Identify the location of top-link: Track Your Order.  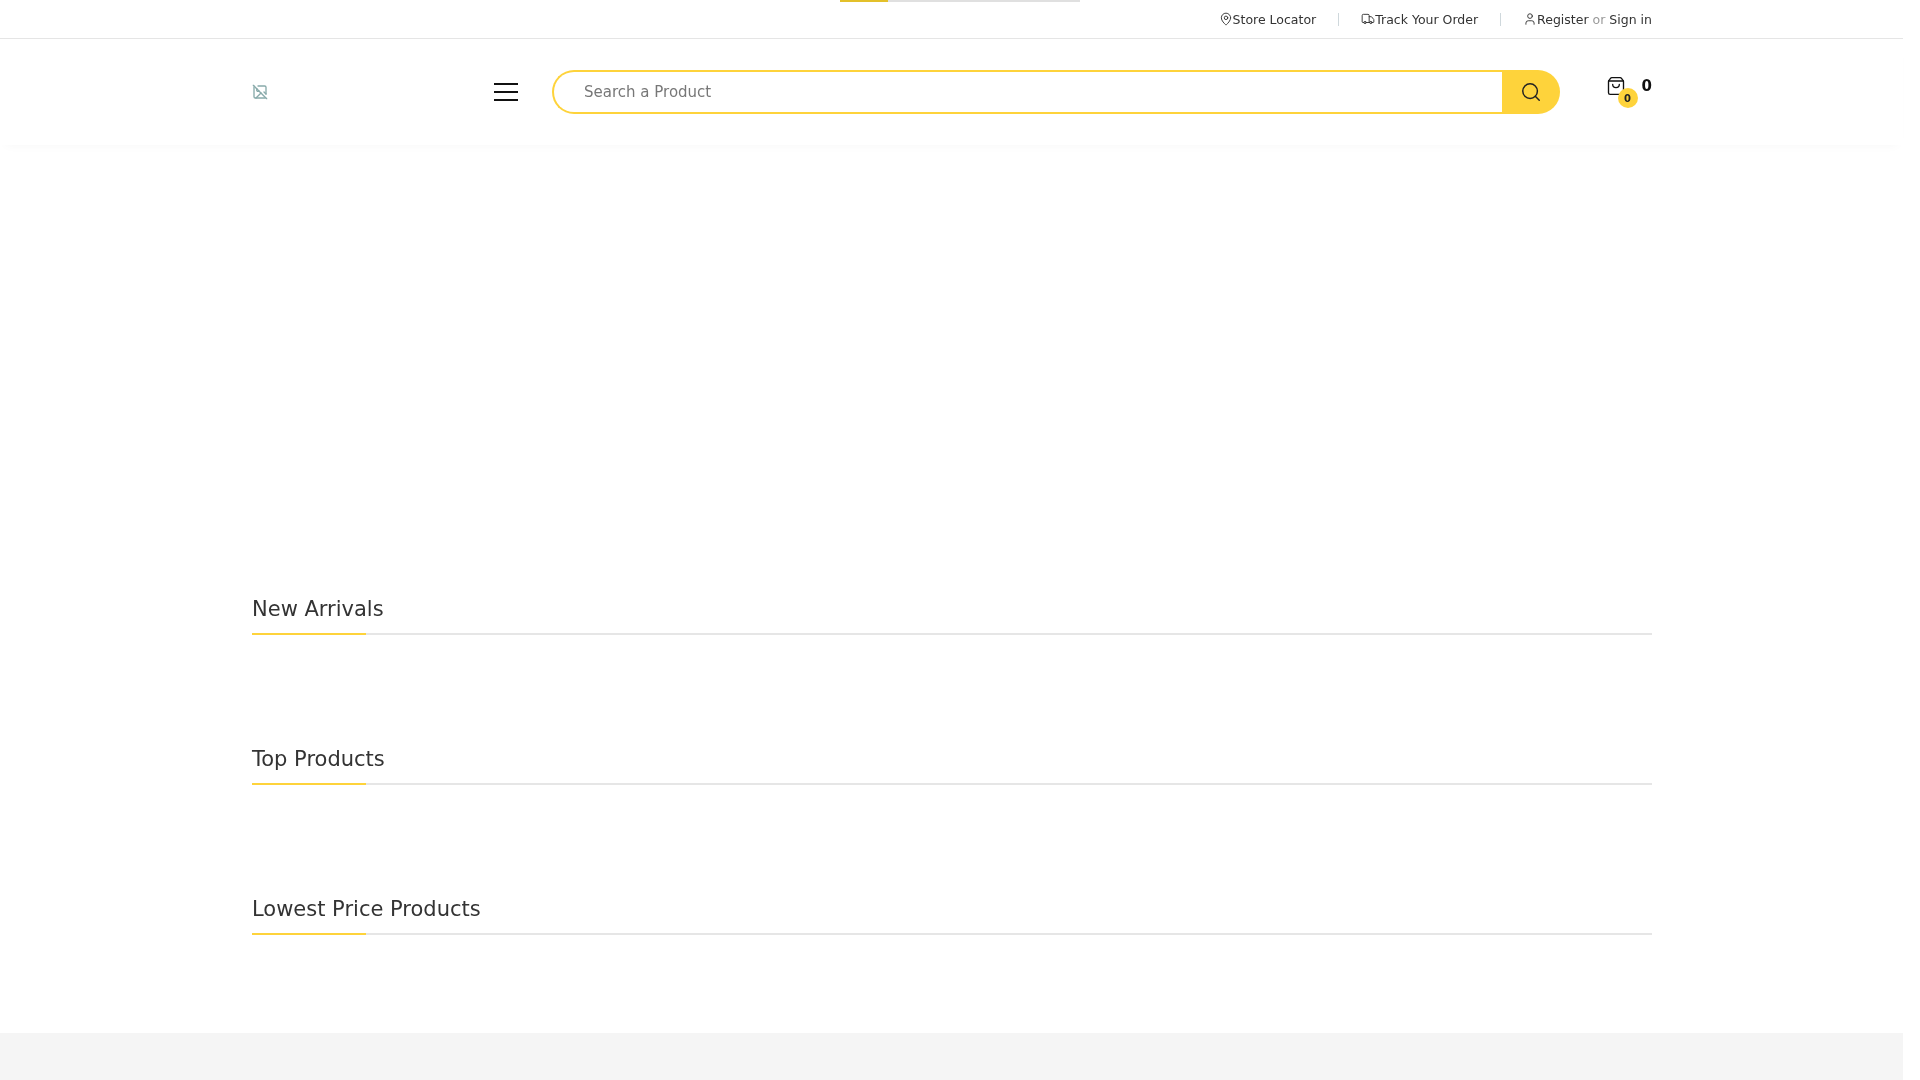
(1427, 19).